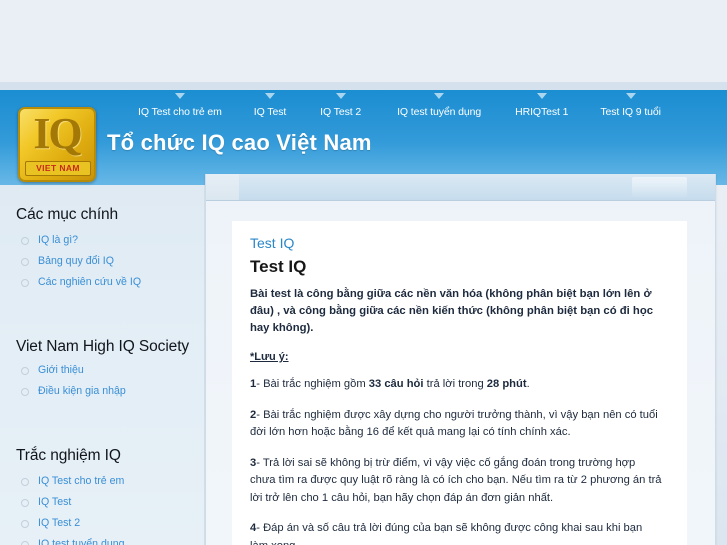  What do you see at coordinates (76, 261) in the screenshot?
I see `sidebar-item-label: Bảng quy đổi IQ` at bounding box center [76, 261].